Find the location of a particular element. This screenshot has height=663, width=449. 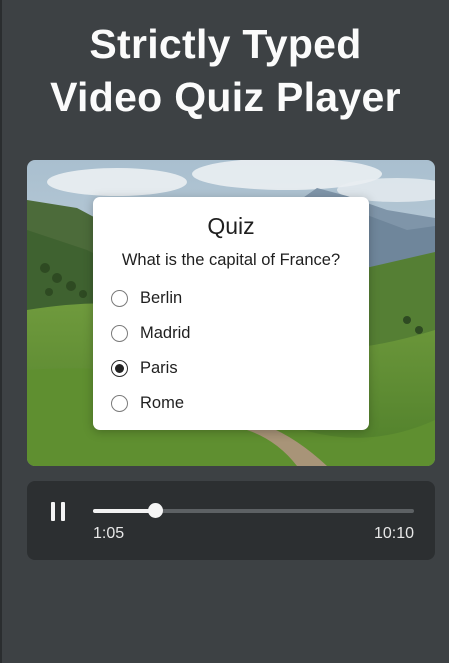

radio-paris is located at coordinates (119, 368).